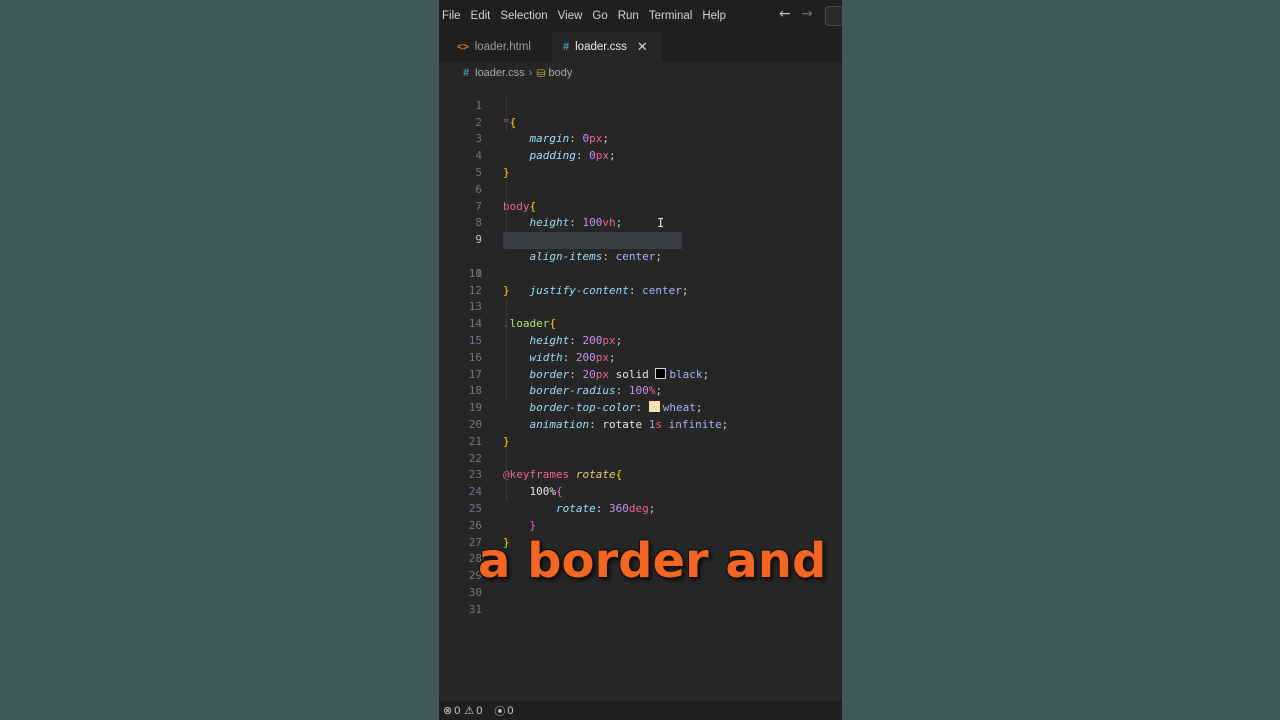 The width and height of the screenshot is (1280, 720). Describe the element at coordinates (640, 281) in the screenshot. I see `code-line: 12` at that location.